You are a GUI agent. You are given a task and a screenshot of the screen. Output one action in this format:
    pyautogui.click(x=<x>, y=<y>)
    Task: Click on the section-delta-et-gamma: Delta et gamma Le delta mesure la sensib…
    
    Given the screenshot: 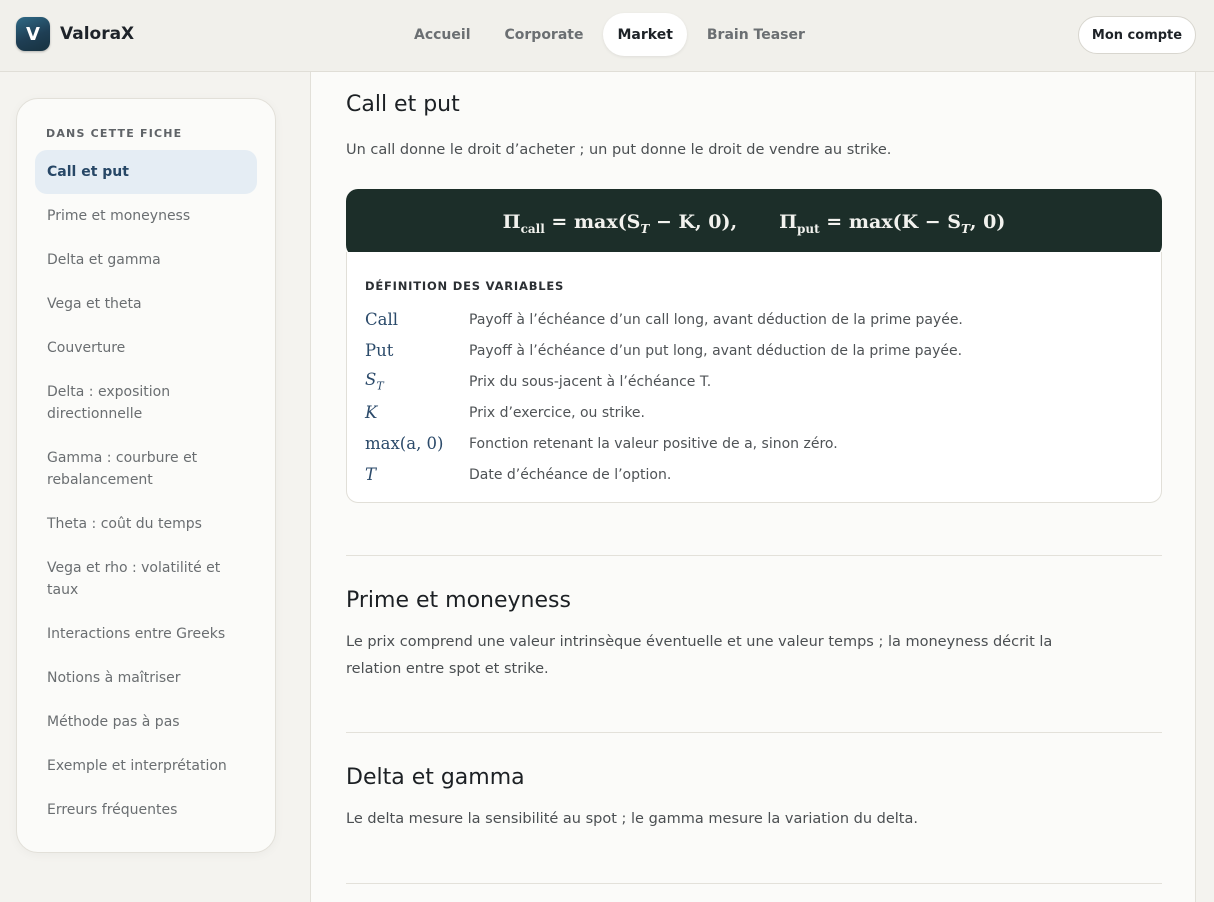 What is the action you would take?
    pyautogui.click(x=754, y=799)
    